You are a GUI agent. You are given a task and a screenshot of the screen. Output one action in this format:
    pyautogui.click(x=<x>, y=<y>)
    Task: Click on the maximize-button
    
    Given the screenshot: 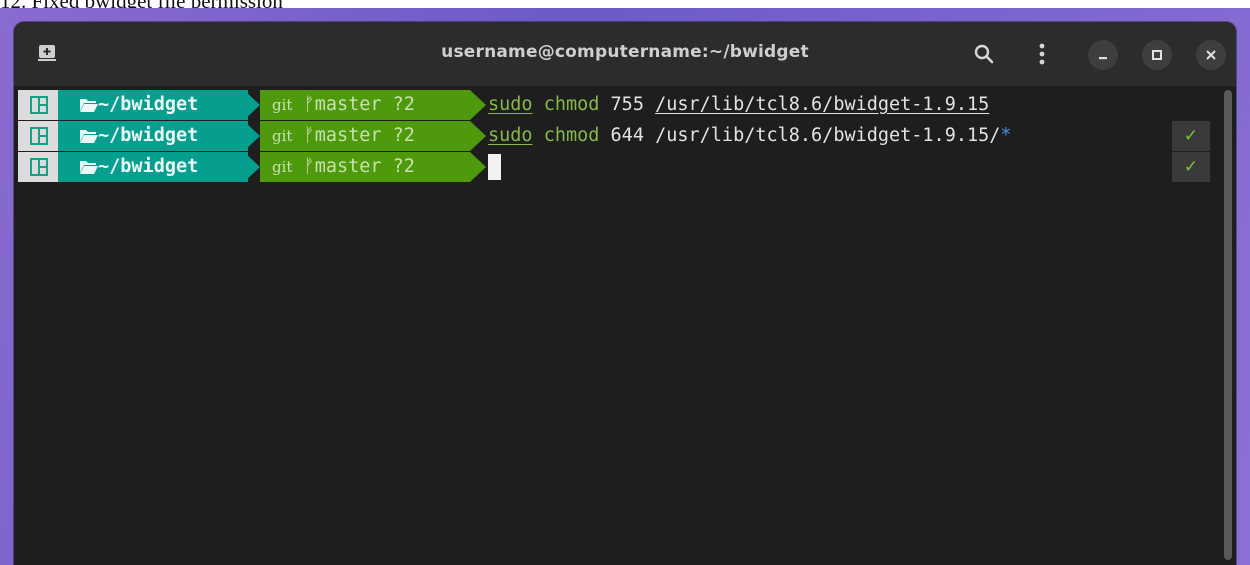 What is the action you would take?
    pyautogui.click(x=1157, y=55)
    